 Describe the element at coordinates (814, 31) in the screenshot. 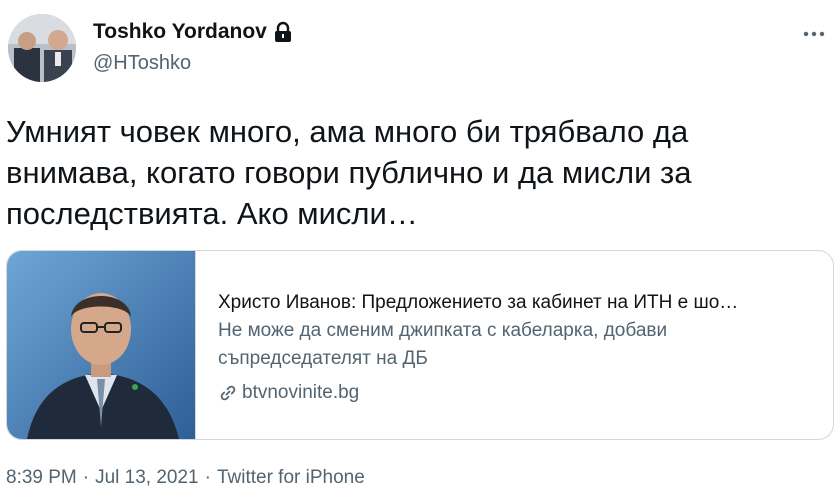

I see `more-icon` at that location.